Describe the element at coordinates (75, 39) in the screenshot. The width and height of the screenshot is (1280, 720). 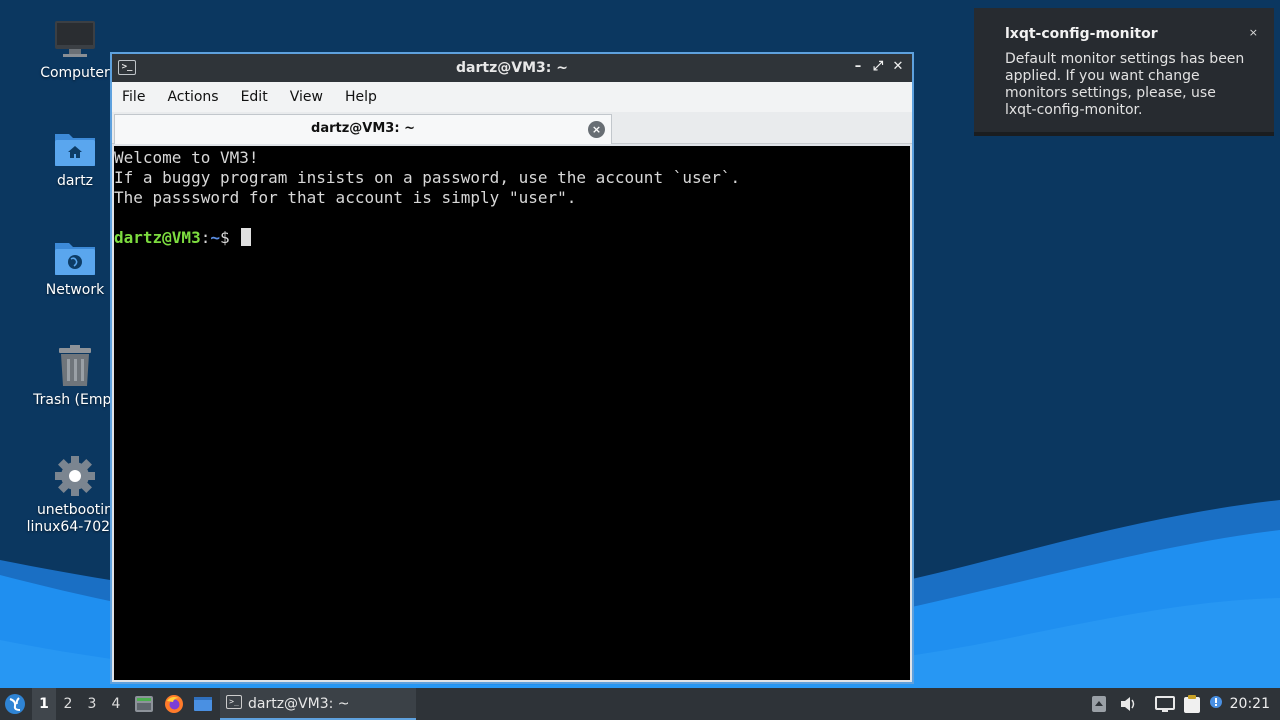
I see `monitor-icon` at that location.